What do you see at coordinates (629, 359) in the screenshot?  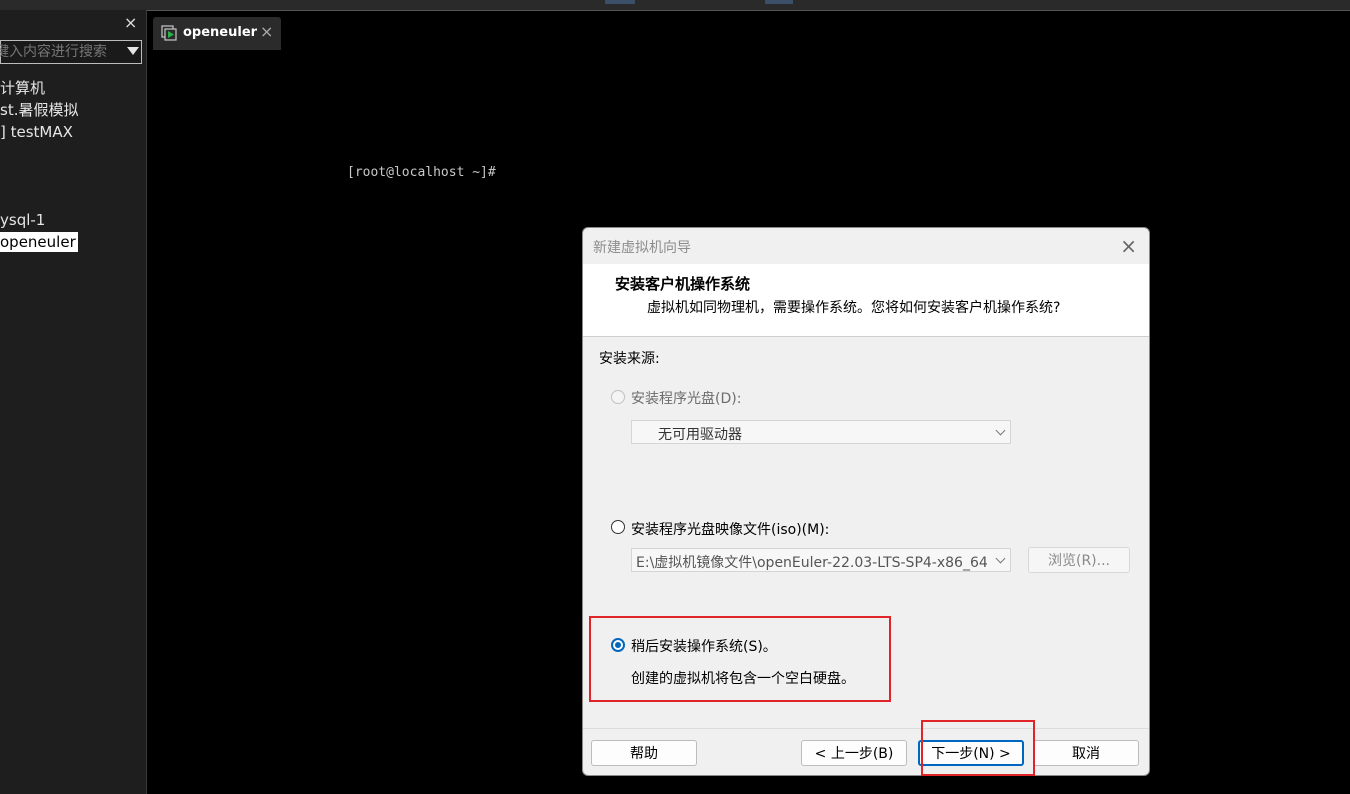 I see `install-source-label: 安装来源:` at bounding box center [629, 359].